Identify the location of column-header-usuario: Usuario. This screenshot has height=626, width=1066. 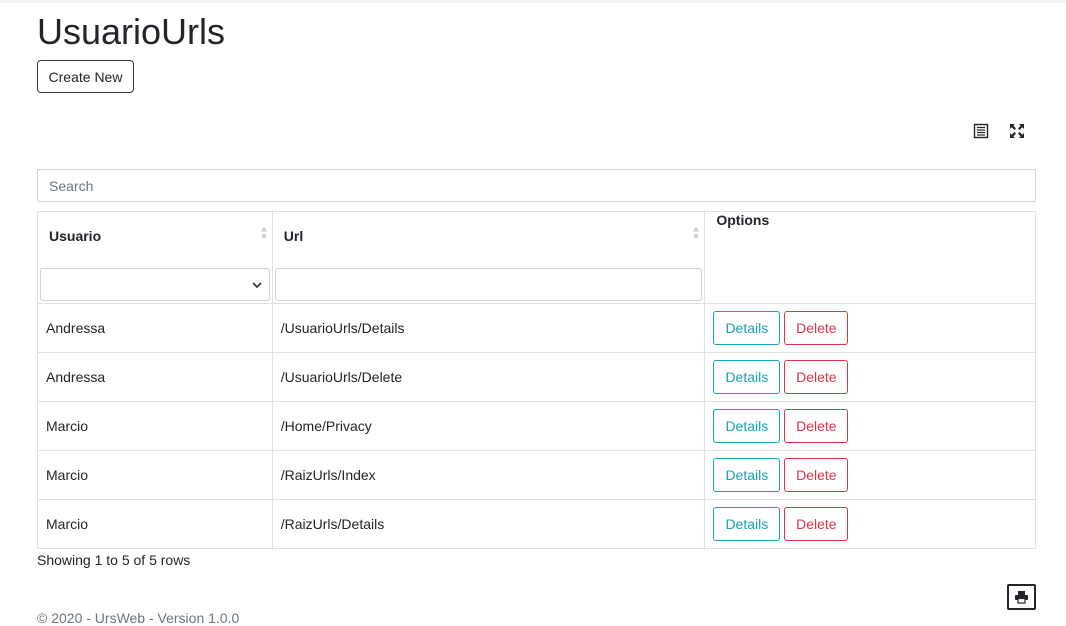
(155, 257).